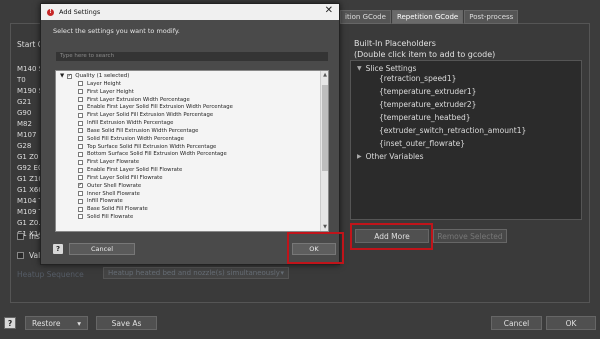 The image size is (600, 339). I want to click on setting-checkbox: ✓, so click(80, 186).